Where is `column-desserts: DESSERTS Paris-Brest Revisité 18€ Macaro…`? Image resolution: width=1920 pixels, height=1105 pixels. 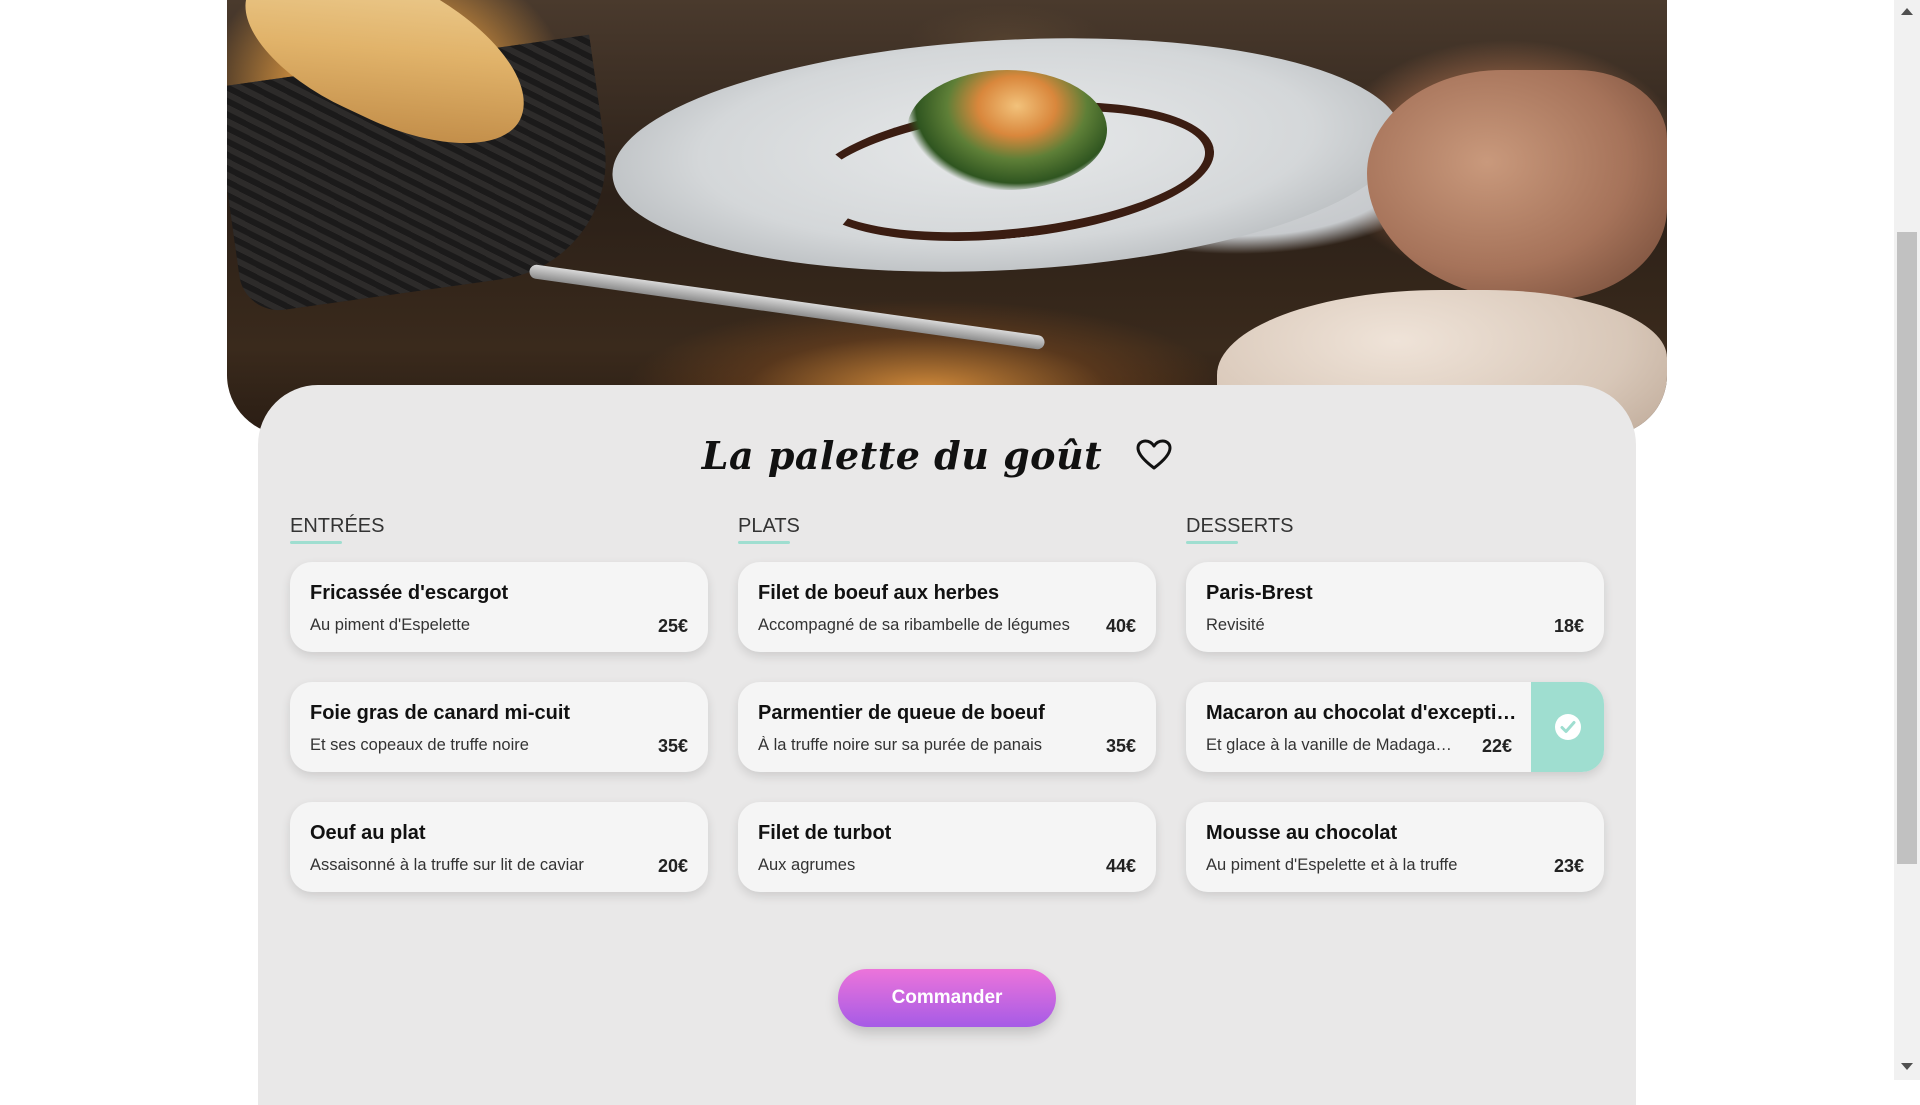 column-desserts: DESSERTS Paris-Brest Revisité 18€ Macaro… is located at coordinates (1395, 718).